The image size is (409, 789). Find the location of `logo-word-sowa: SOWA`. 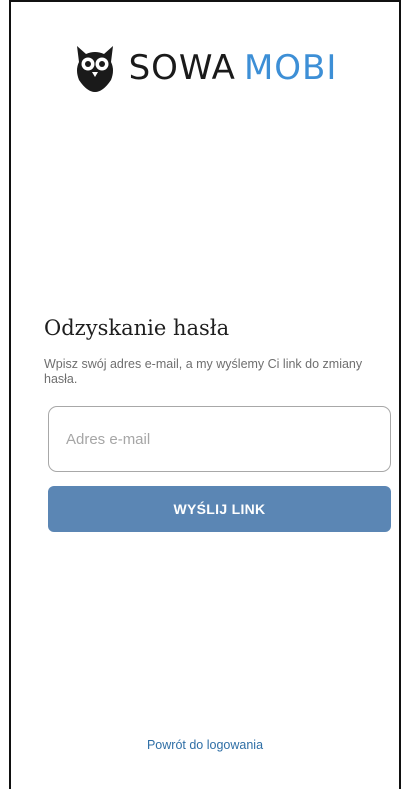

logo-word-sowa: SOWA is located at coordinates (182, 68).